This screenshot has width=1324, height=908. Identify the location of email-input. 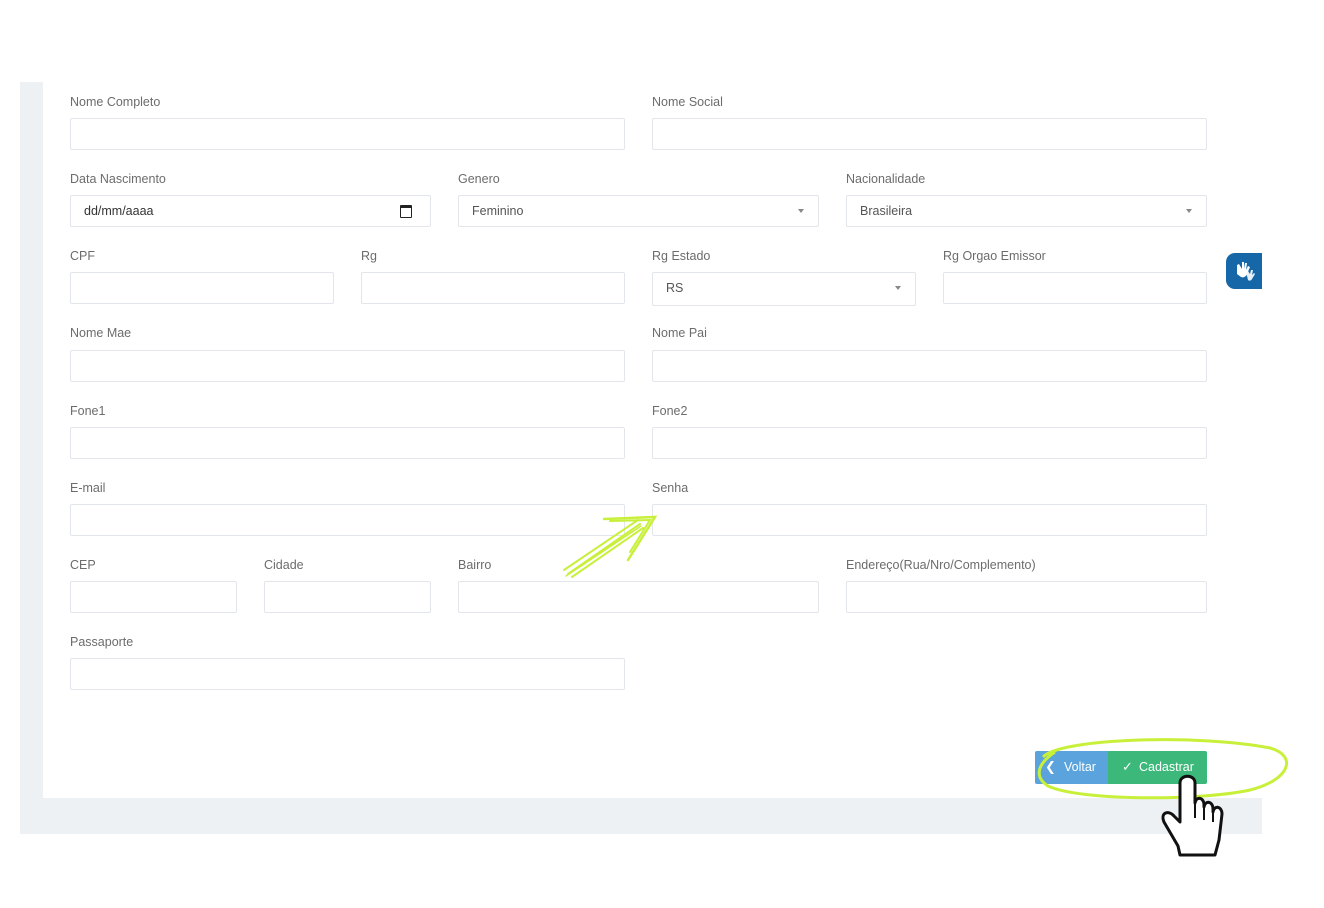
(347, 520).